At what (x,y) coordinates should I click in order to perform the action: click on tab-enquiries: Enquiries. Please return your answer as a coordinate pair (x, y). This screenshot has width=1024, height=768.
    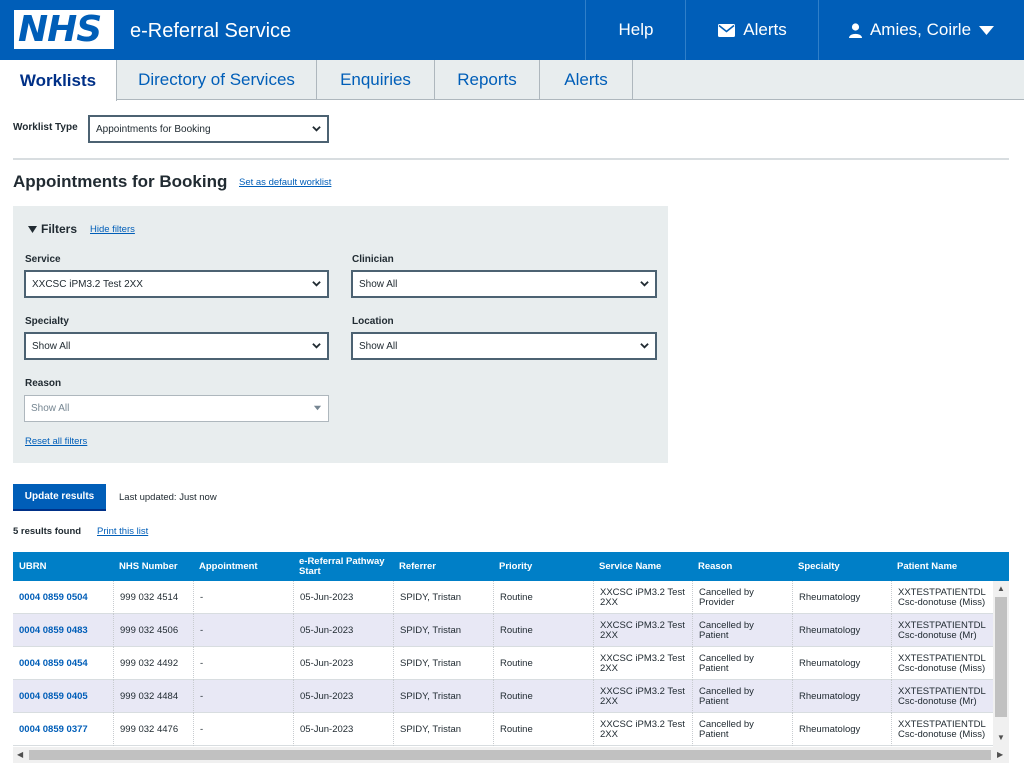
    Looking at the image, I should click on (376, 80).